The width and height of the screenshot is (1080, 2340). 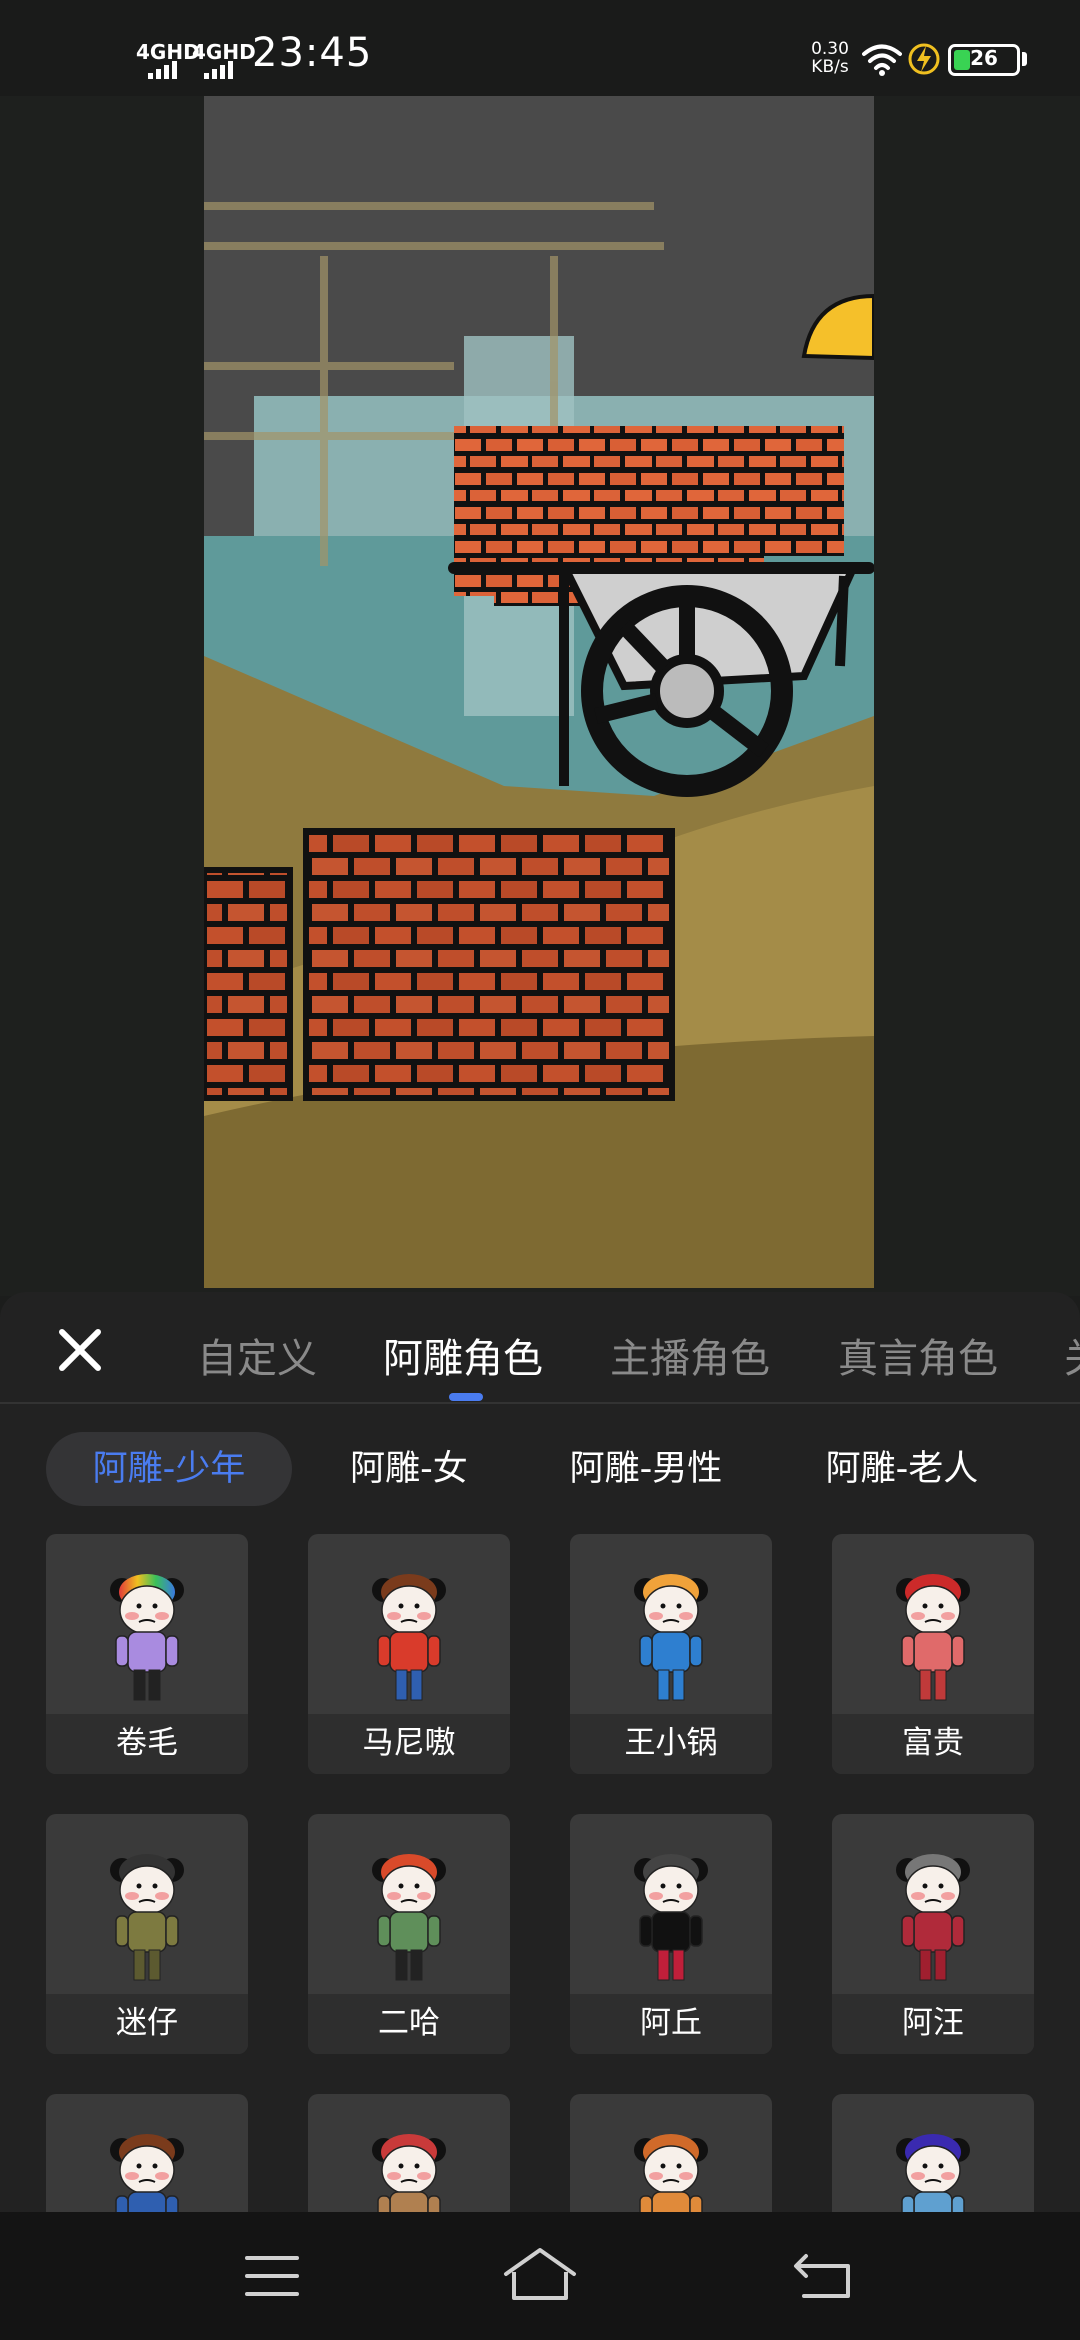 I want to click on network-speed-unit: KB/s, so click(x=830, y=67).